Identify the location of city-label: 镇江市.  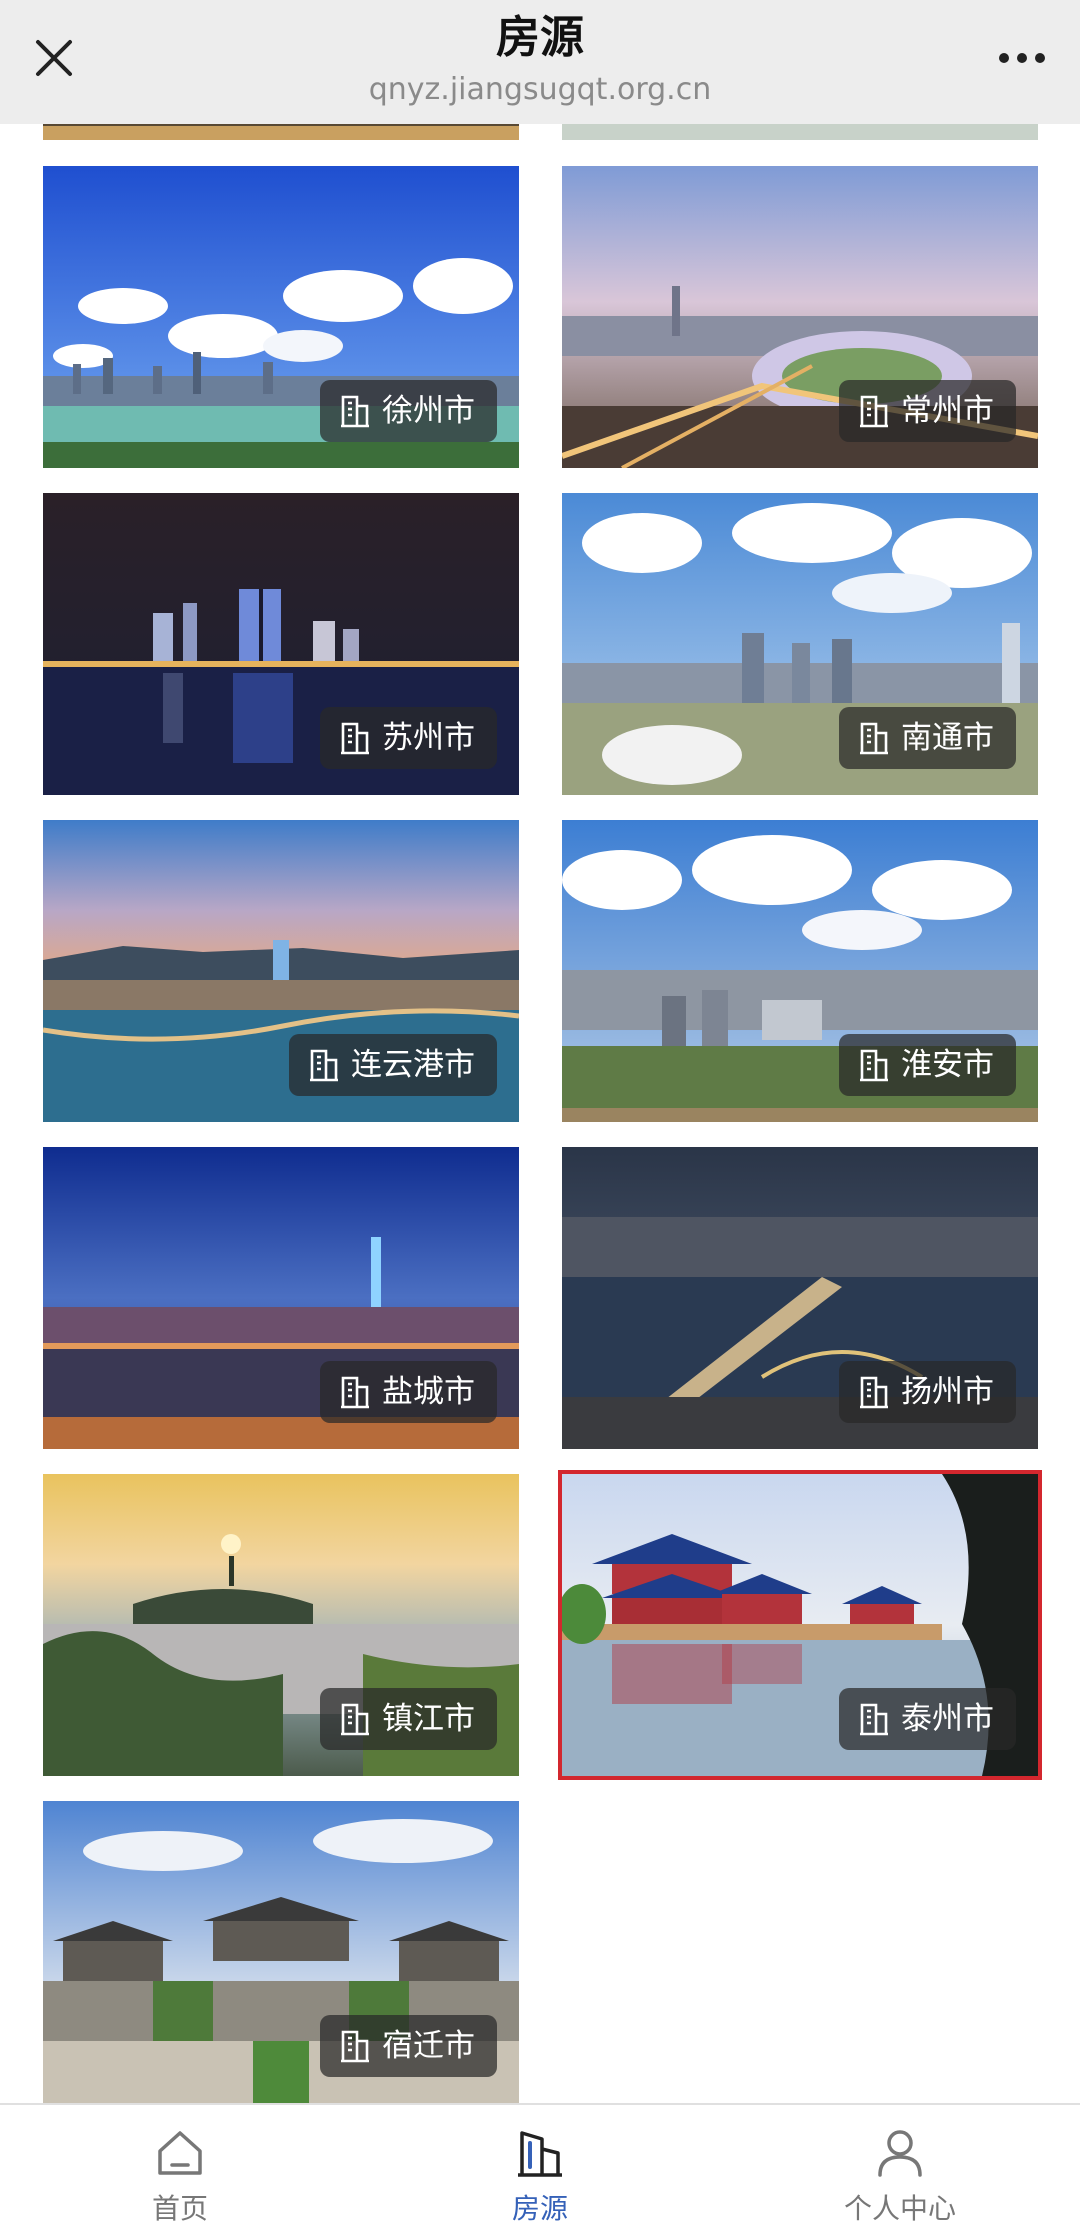
(408, 1719).